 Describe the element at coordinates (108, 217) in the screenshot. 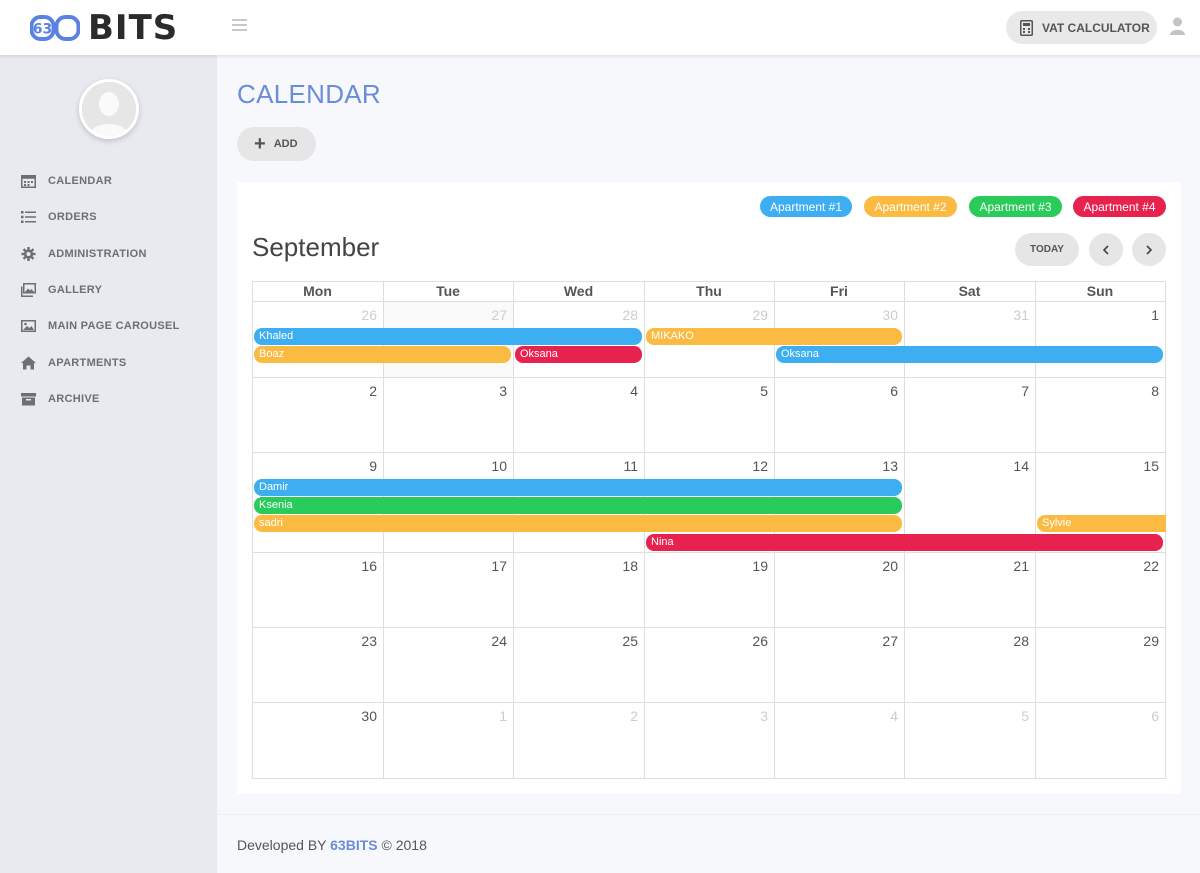

I see `sidebar-item-orders: ORDERS` at that location.